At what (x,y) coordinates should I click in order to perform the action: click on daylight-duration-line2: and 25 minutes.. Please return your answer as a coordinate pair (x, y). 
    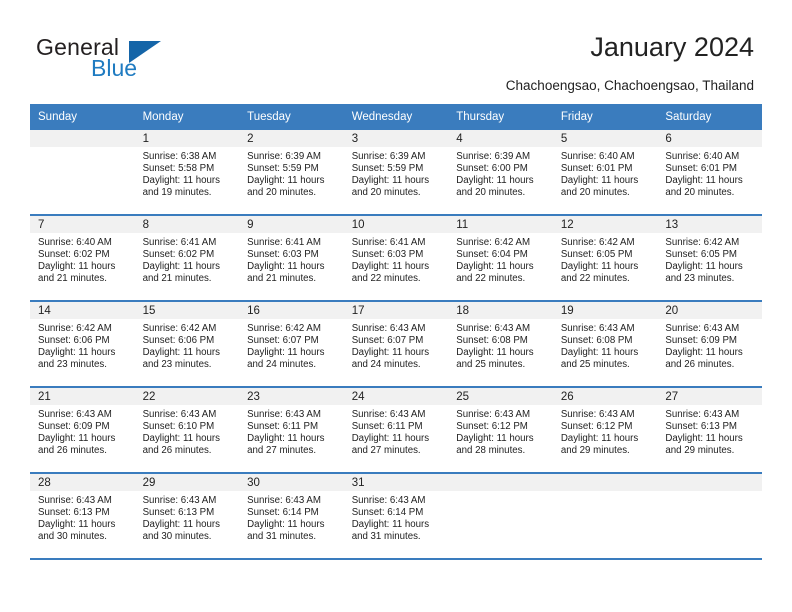
    Looking at the image, I should click on (595, 364).